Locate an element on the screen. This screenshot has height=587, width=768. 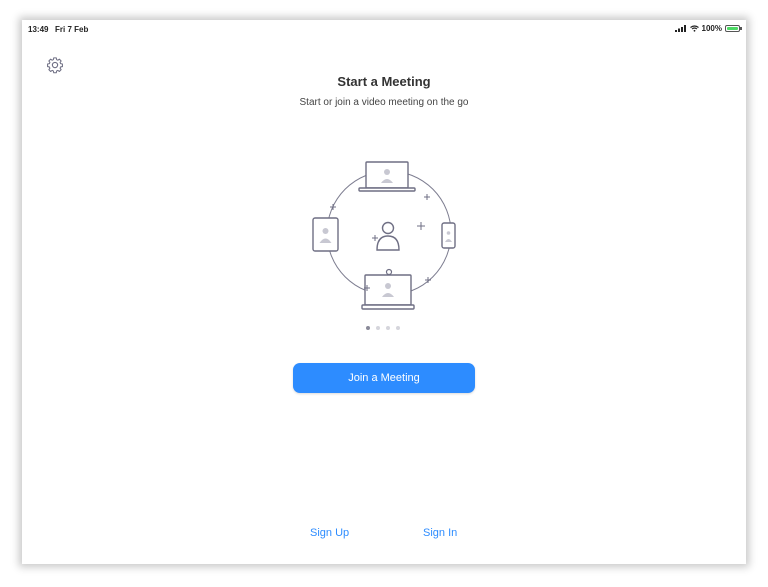
user-icon is located at coordinates (388, 236).